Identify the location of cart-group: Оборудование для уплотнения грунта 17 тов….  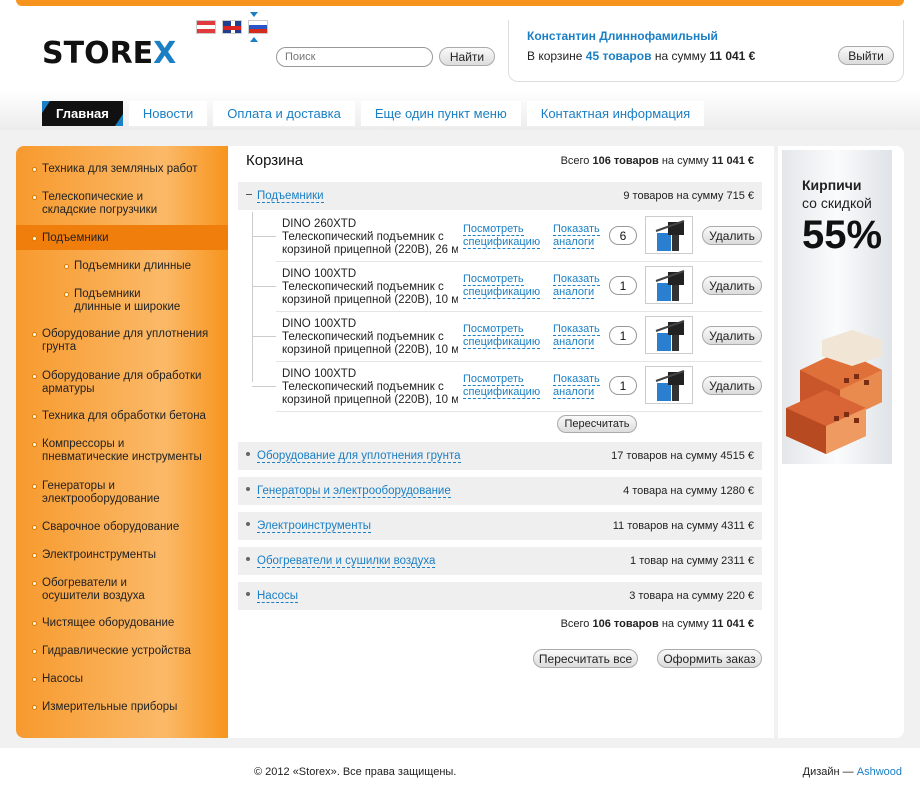
(500, 456).